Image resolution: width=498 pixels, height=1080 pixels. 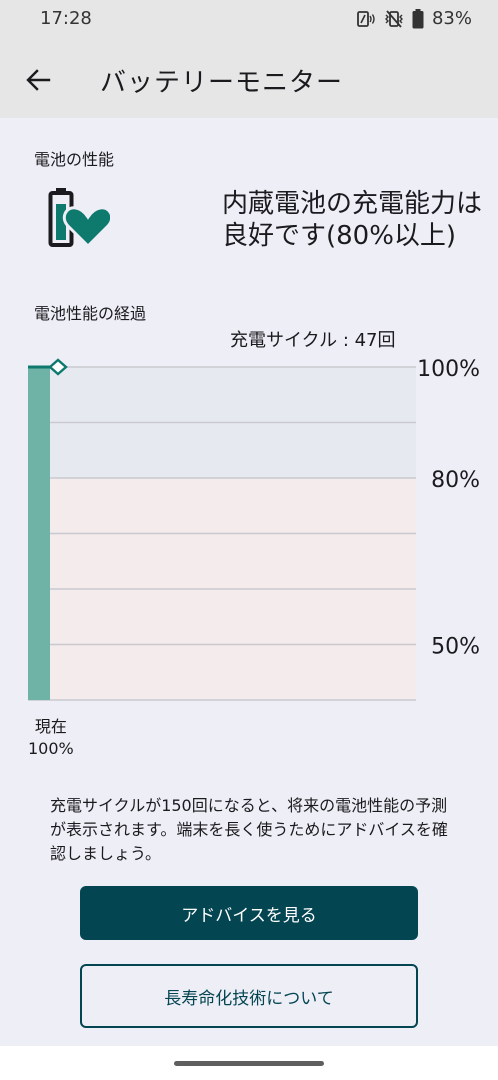 What do you see at coordinates (418, 18) in the screenshot?
I see `battery-icon` at bounding box center [418, 18].